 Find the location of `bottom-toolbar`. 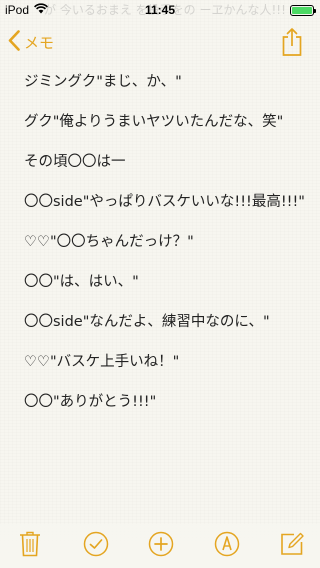

bottom-toolbar is located at coordinates (160, 546).